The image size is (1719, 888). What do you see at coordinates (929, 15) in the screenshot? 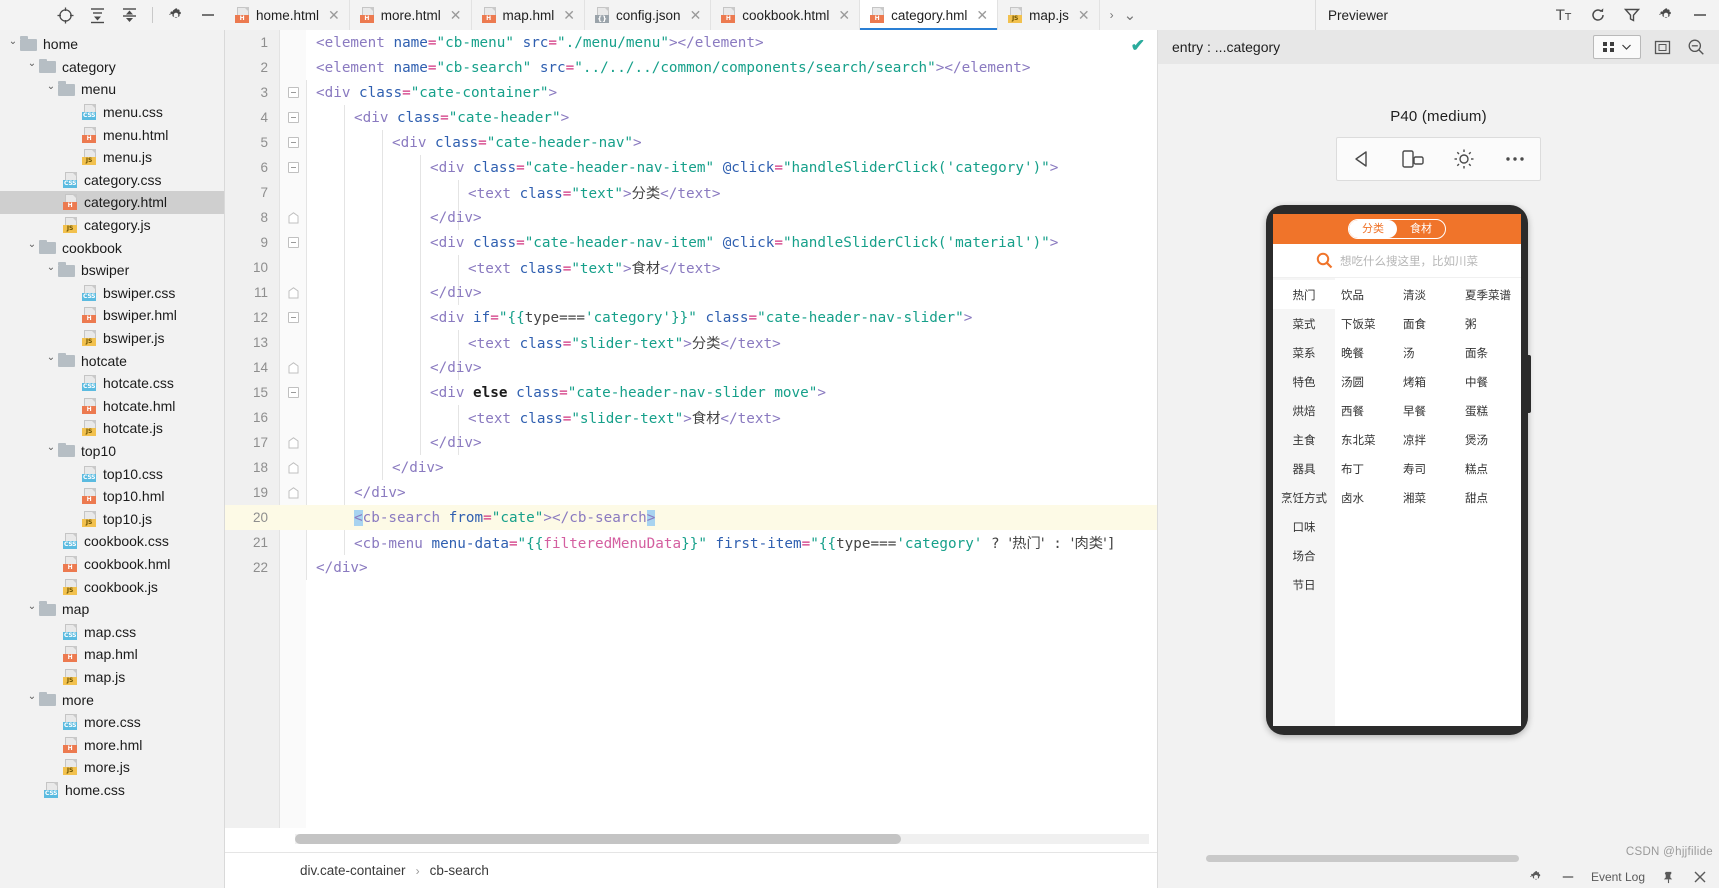
I see `editor-tab-category-hml: Hcategory.hml ✕` at bounding box center [929, 15].